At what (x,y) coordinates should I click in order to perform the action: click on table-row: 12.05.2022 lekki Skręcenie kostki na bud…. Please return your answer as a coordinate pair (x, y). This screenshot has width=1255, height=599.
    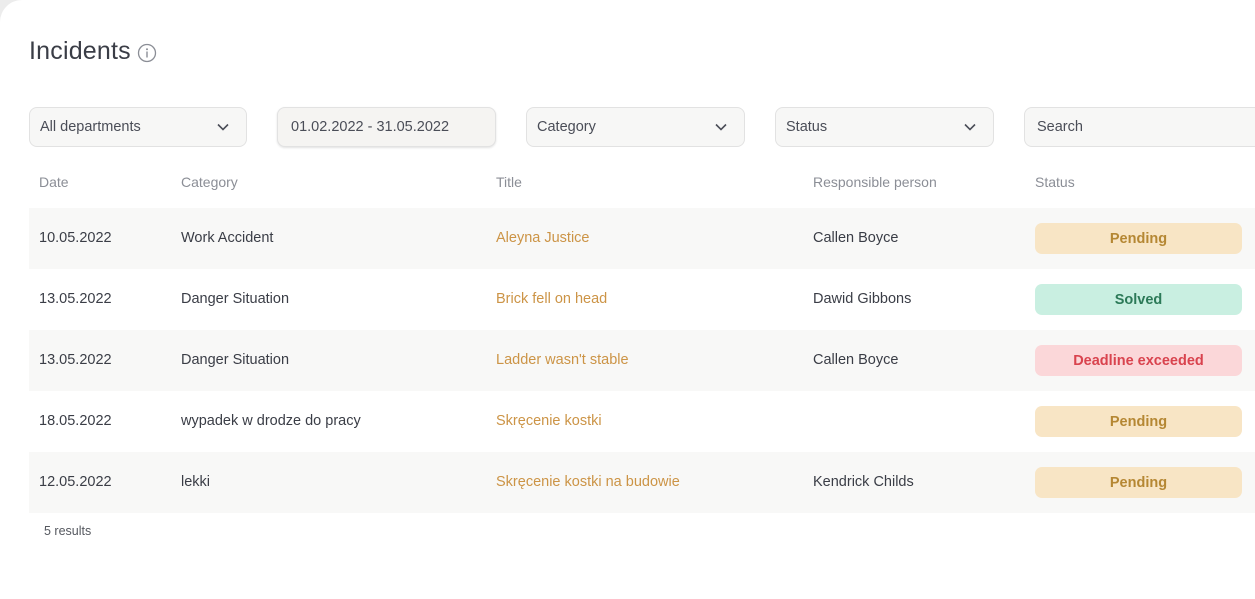
    Looking at the image, I should click on (642, 482).